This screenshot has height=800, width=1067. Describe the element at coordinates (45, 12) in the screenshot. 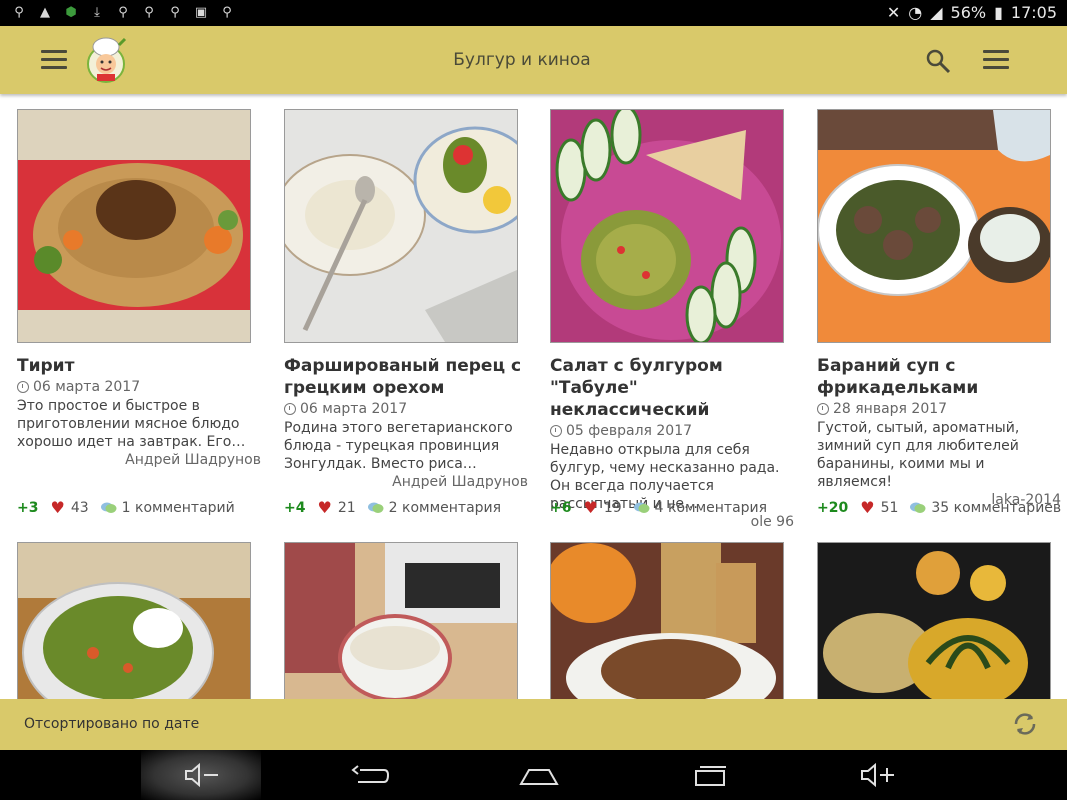

I see `warning-icon: ▲` at that location.